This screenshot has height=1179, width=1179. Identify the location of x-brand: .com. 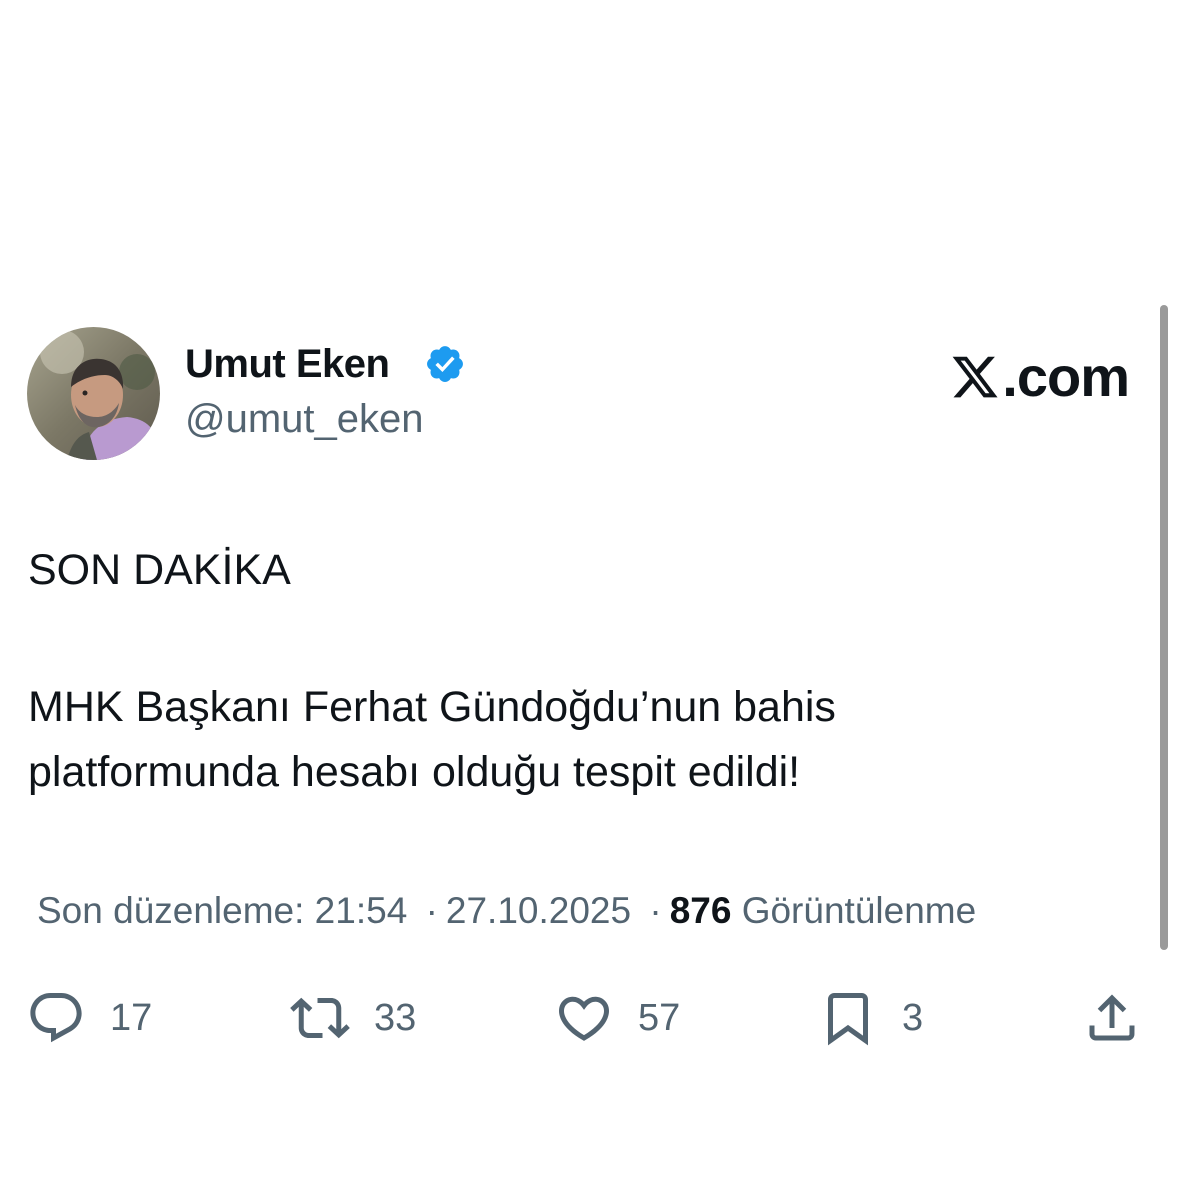
(1040, 376).